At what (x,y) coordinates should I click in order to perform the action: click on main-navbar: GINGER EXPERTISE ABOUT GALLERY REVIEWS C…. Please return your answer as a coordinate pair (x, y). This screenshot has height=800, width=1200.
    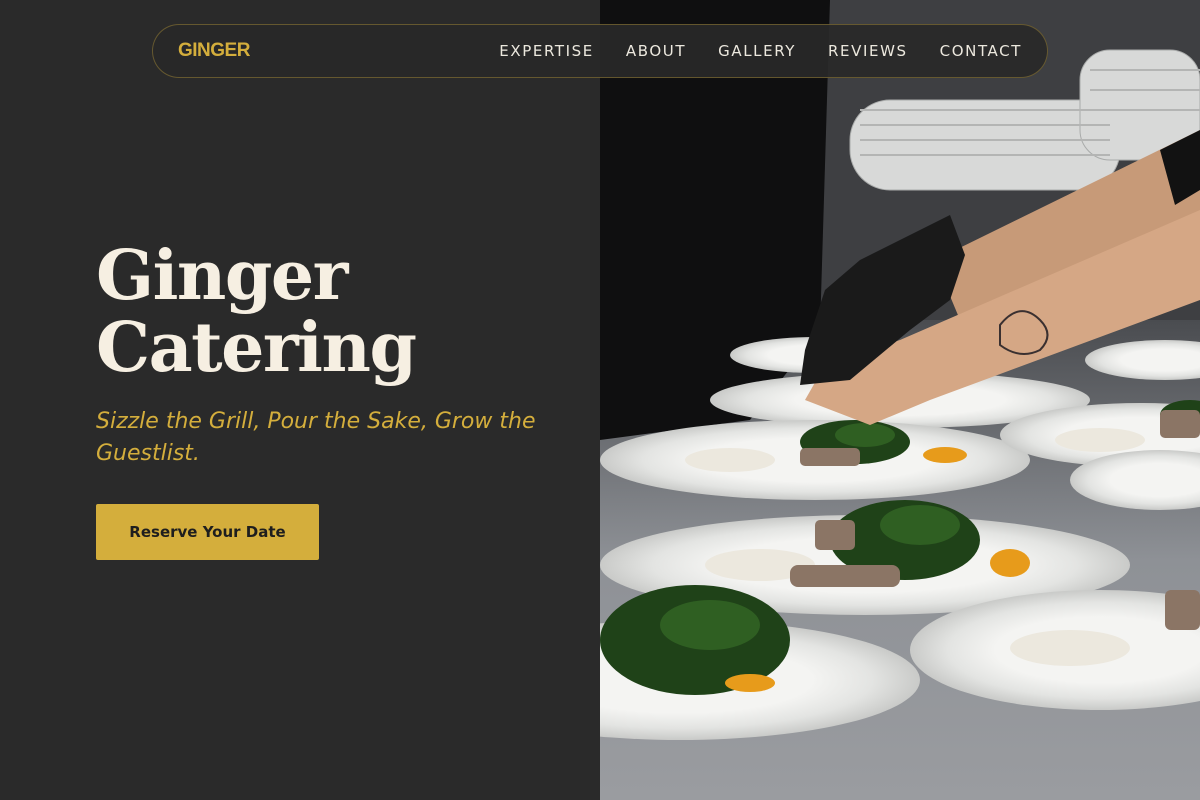
    Looking at the image, I should click on (600, 51).